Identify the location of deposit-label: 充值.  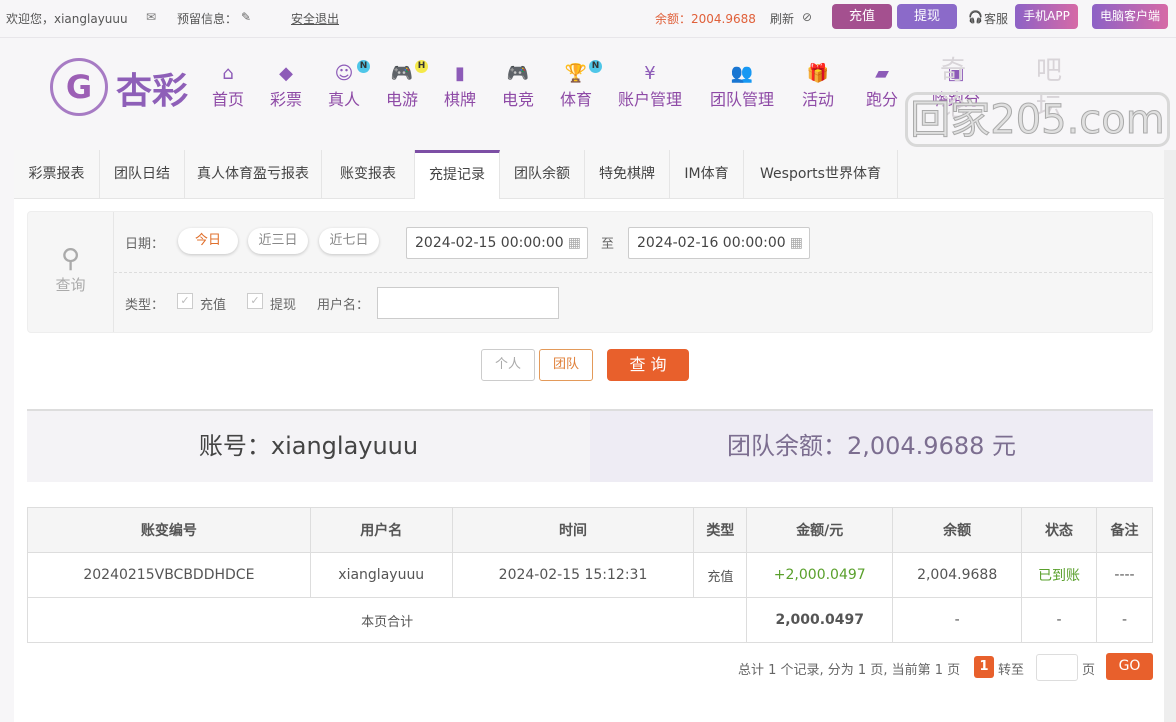
(213, 305).